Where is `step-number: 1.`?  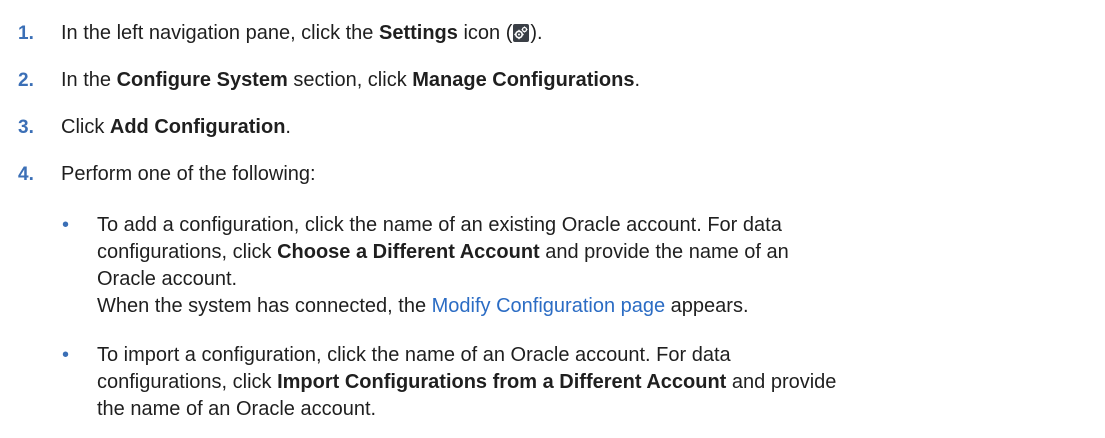
step-number: 1. is located at coordinates (26, 33).